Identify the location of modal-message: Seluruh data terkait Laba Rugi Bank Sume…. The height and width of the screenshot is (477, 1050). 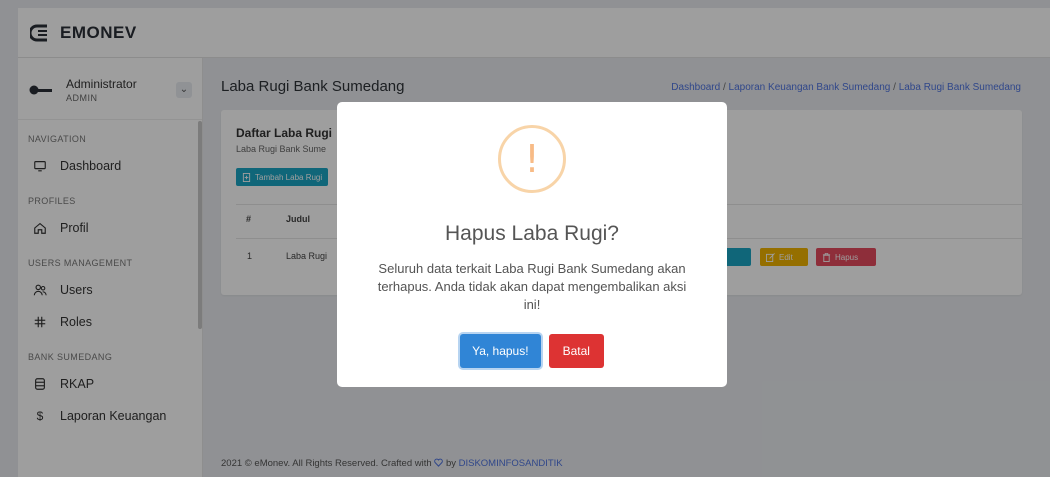
(532, 286).